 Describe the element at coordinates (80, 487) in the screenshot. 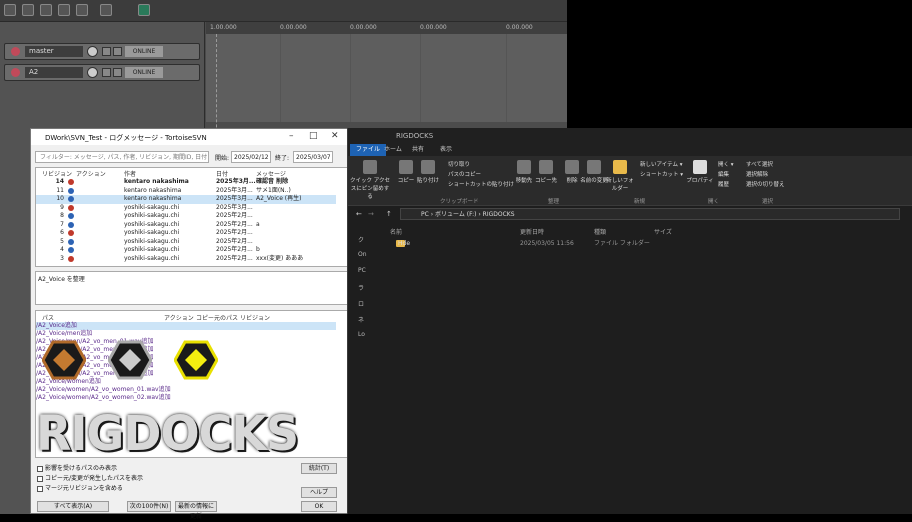

I see `option-checkbox: マージ元リビジョンを含める` at that location.